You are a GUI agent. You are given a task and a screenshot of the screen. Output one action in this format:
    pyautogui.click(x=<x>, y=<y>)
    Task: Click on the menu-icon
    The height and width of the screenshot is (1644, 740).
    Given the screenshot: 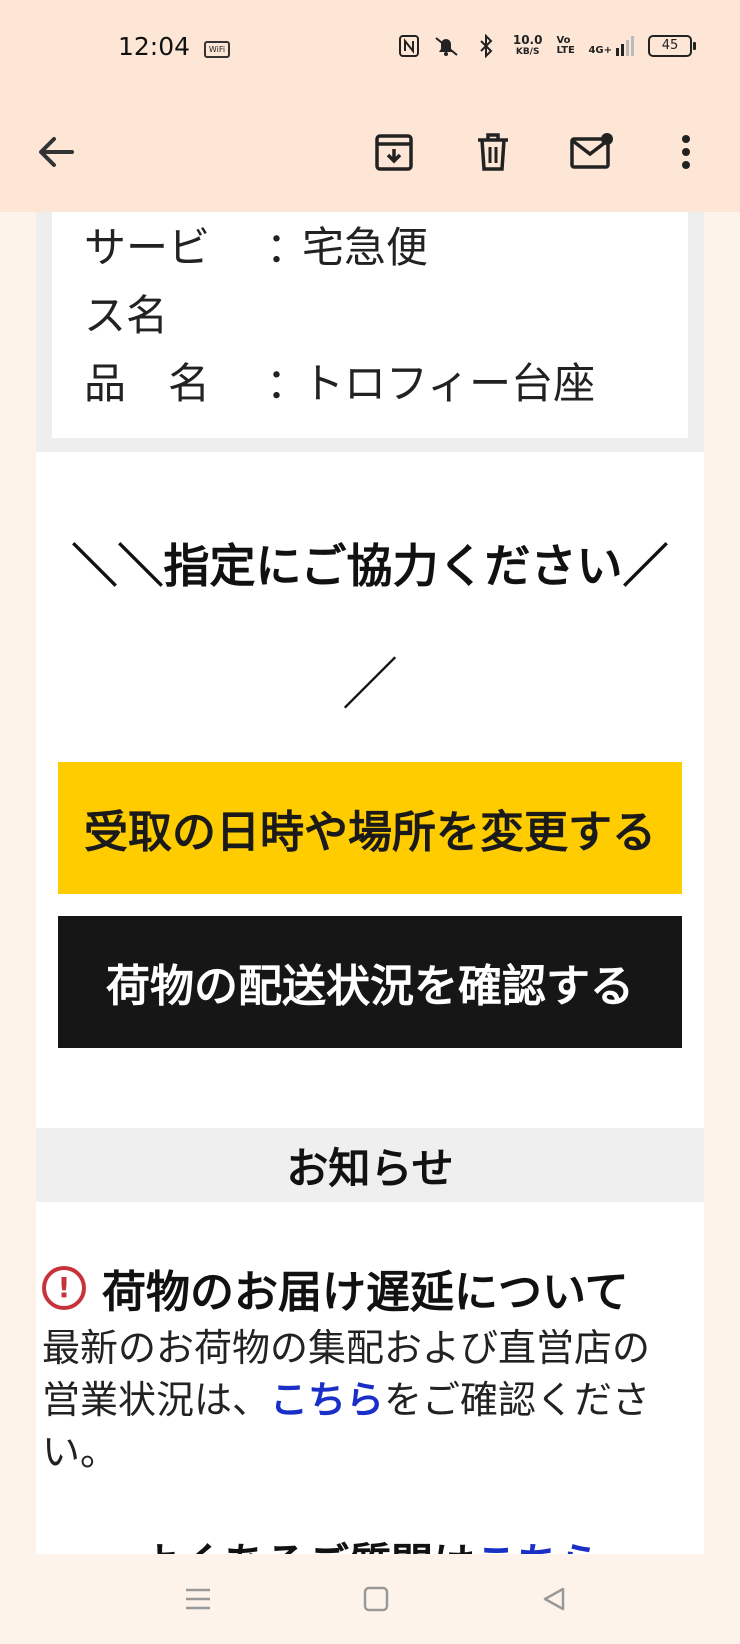 What is the action you would take?
    pyautogui.click(x=198, y=1599)
    